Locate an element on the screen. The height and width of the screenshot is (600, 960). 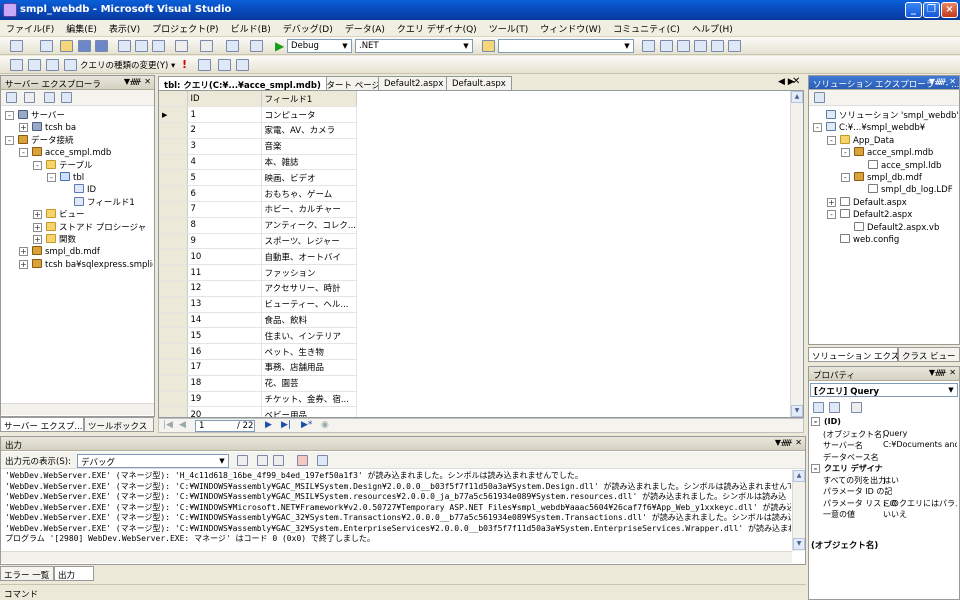
show-sql-pane-icon is located at coordinates (52, 65).